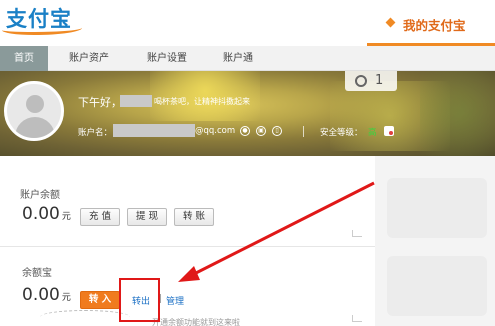  Describe the element at coordinates (276, 231) in the screenshot. I see `red-arrow-icon` at that location.